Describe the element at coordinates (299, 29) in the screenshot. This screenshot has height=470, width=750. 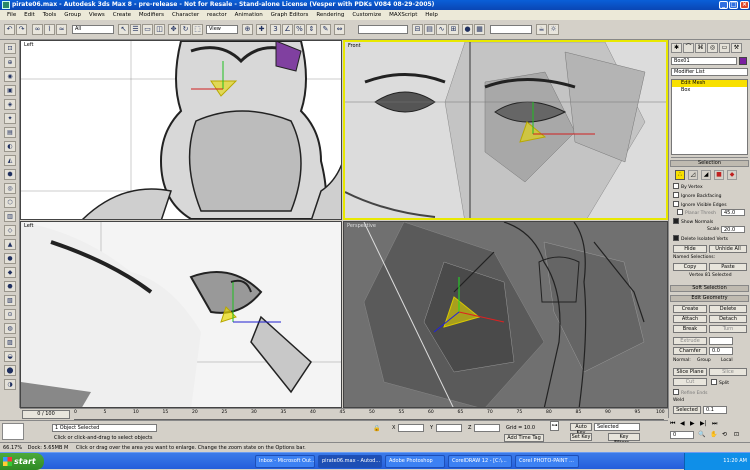
I see `percent-snap-icon: %` at that location.